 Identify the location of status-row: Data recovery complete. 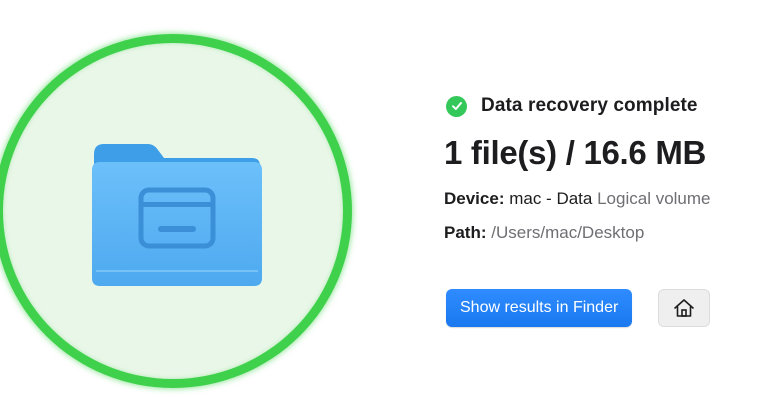
(606, 106).